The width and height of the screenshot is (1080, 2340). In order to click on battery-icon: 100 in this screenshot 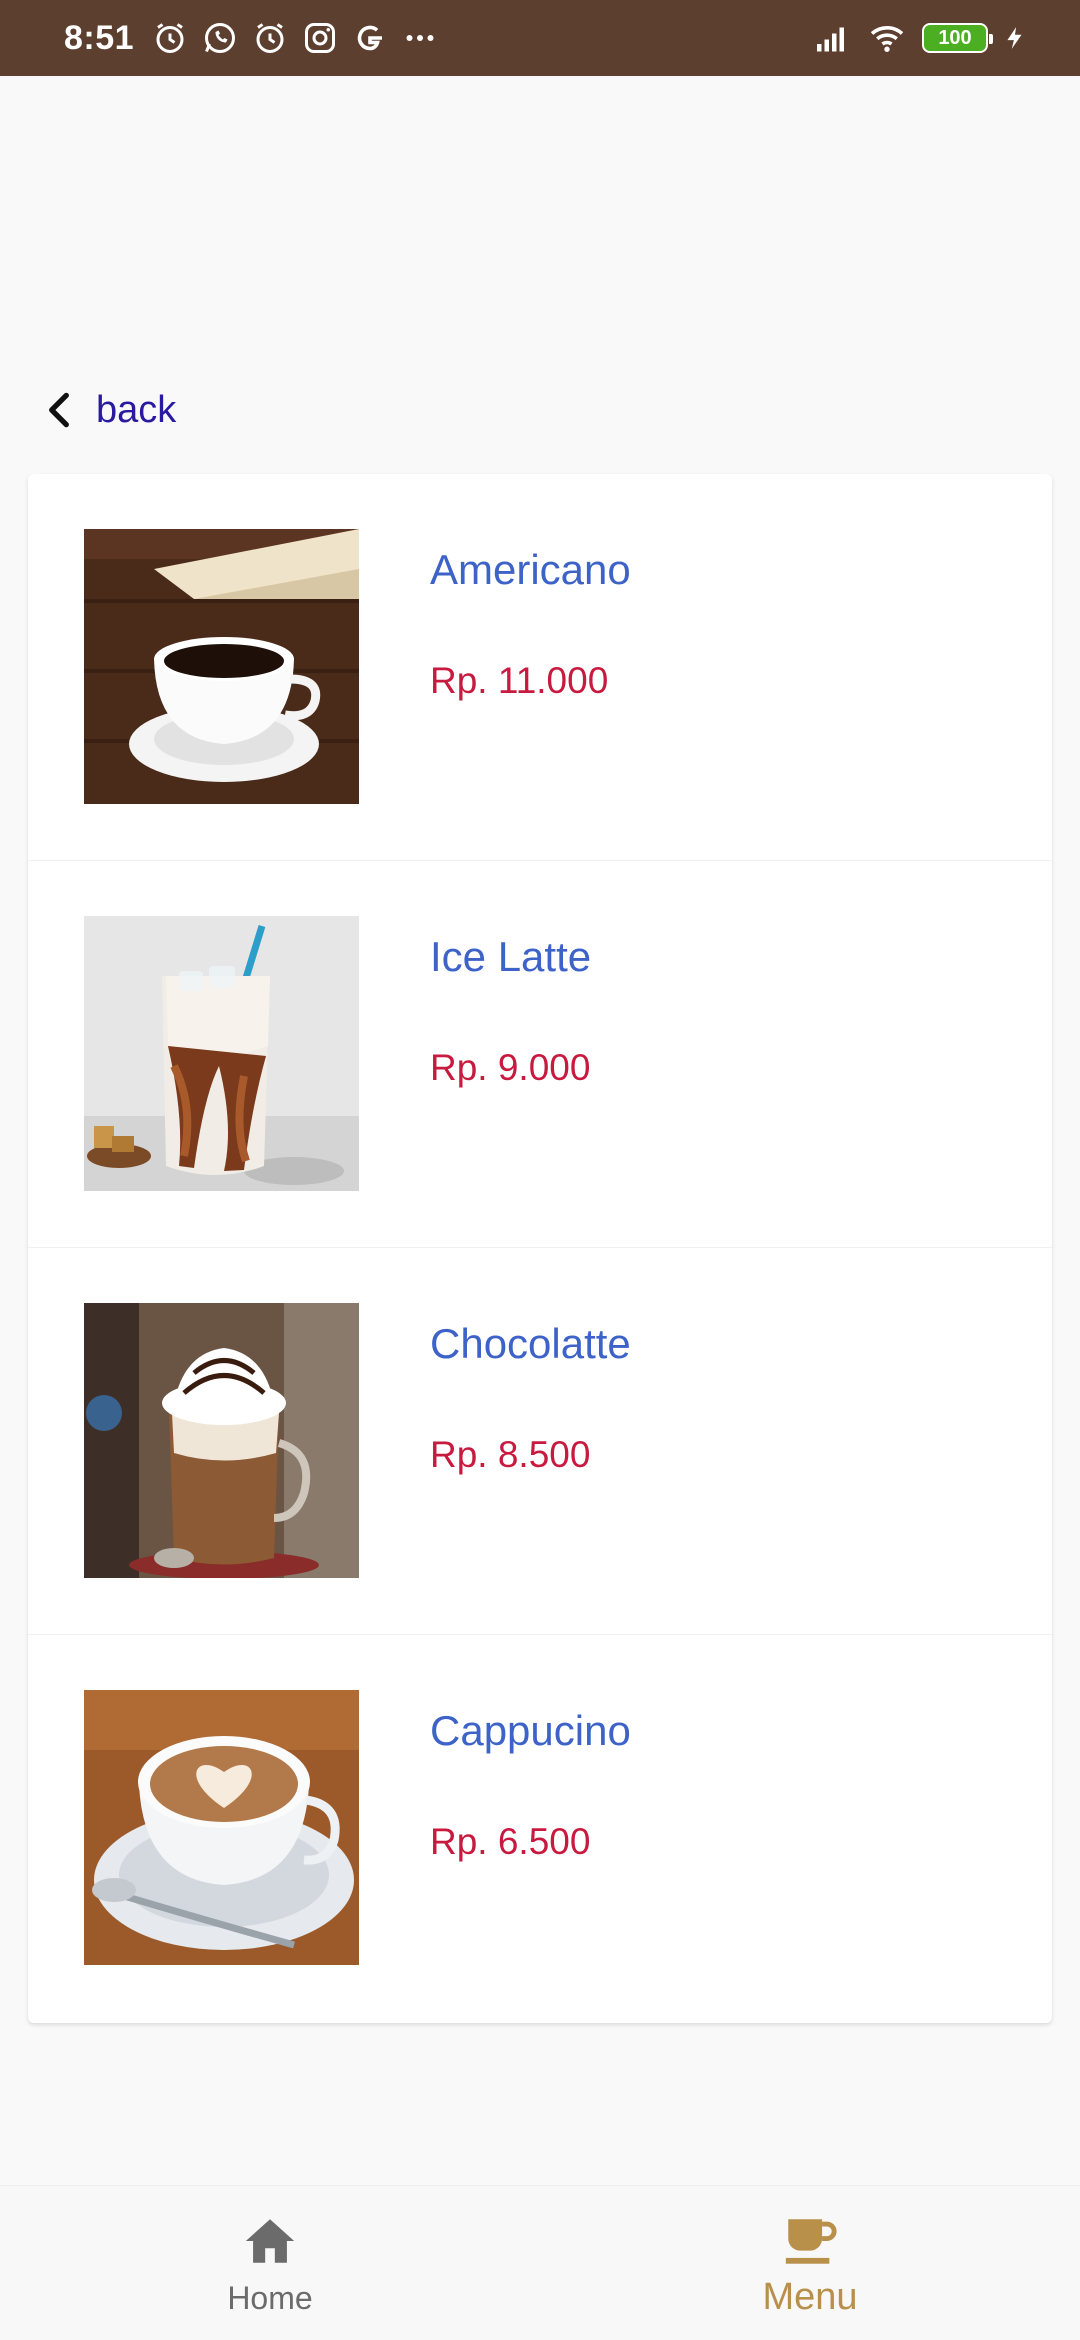, I will do `click(957, 38)`.